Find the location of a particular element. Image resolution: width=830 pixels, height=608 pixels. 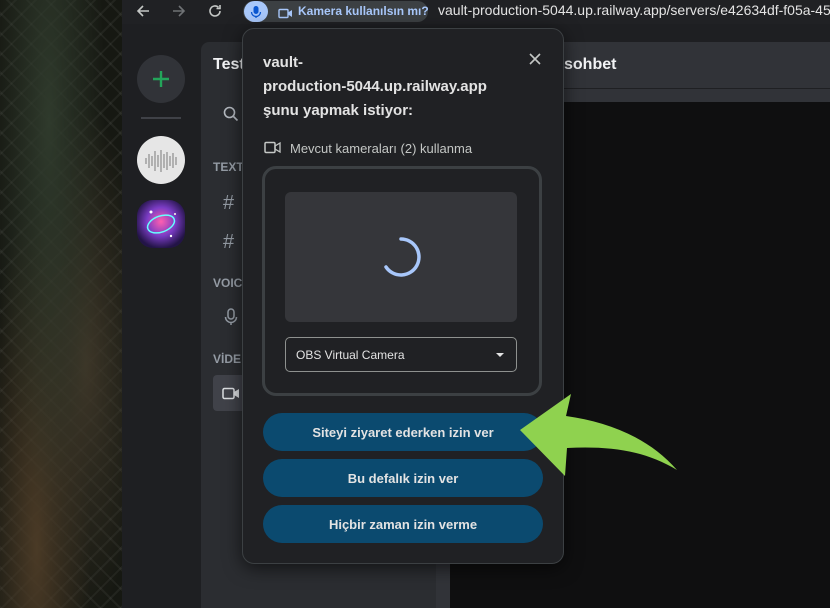

dialog-host-line2: production-5044.up.railway.app is located at coordinates (375, 86).